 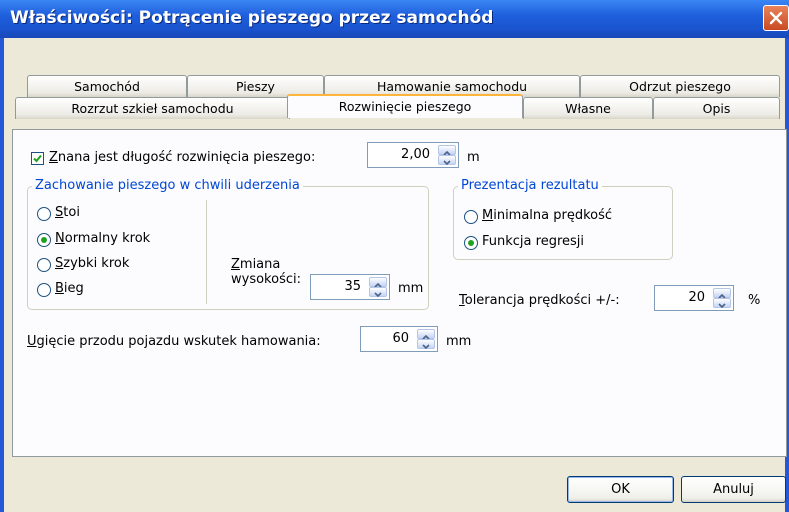 I want to click on radio-bieg-label: Bieg, so click(x=69, y=288).